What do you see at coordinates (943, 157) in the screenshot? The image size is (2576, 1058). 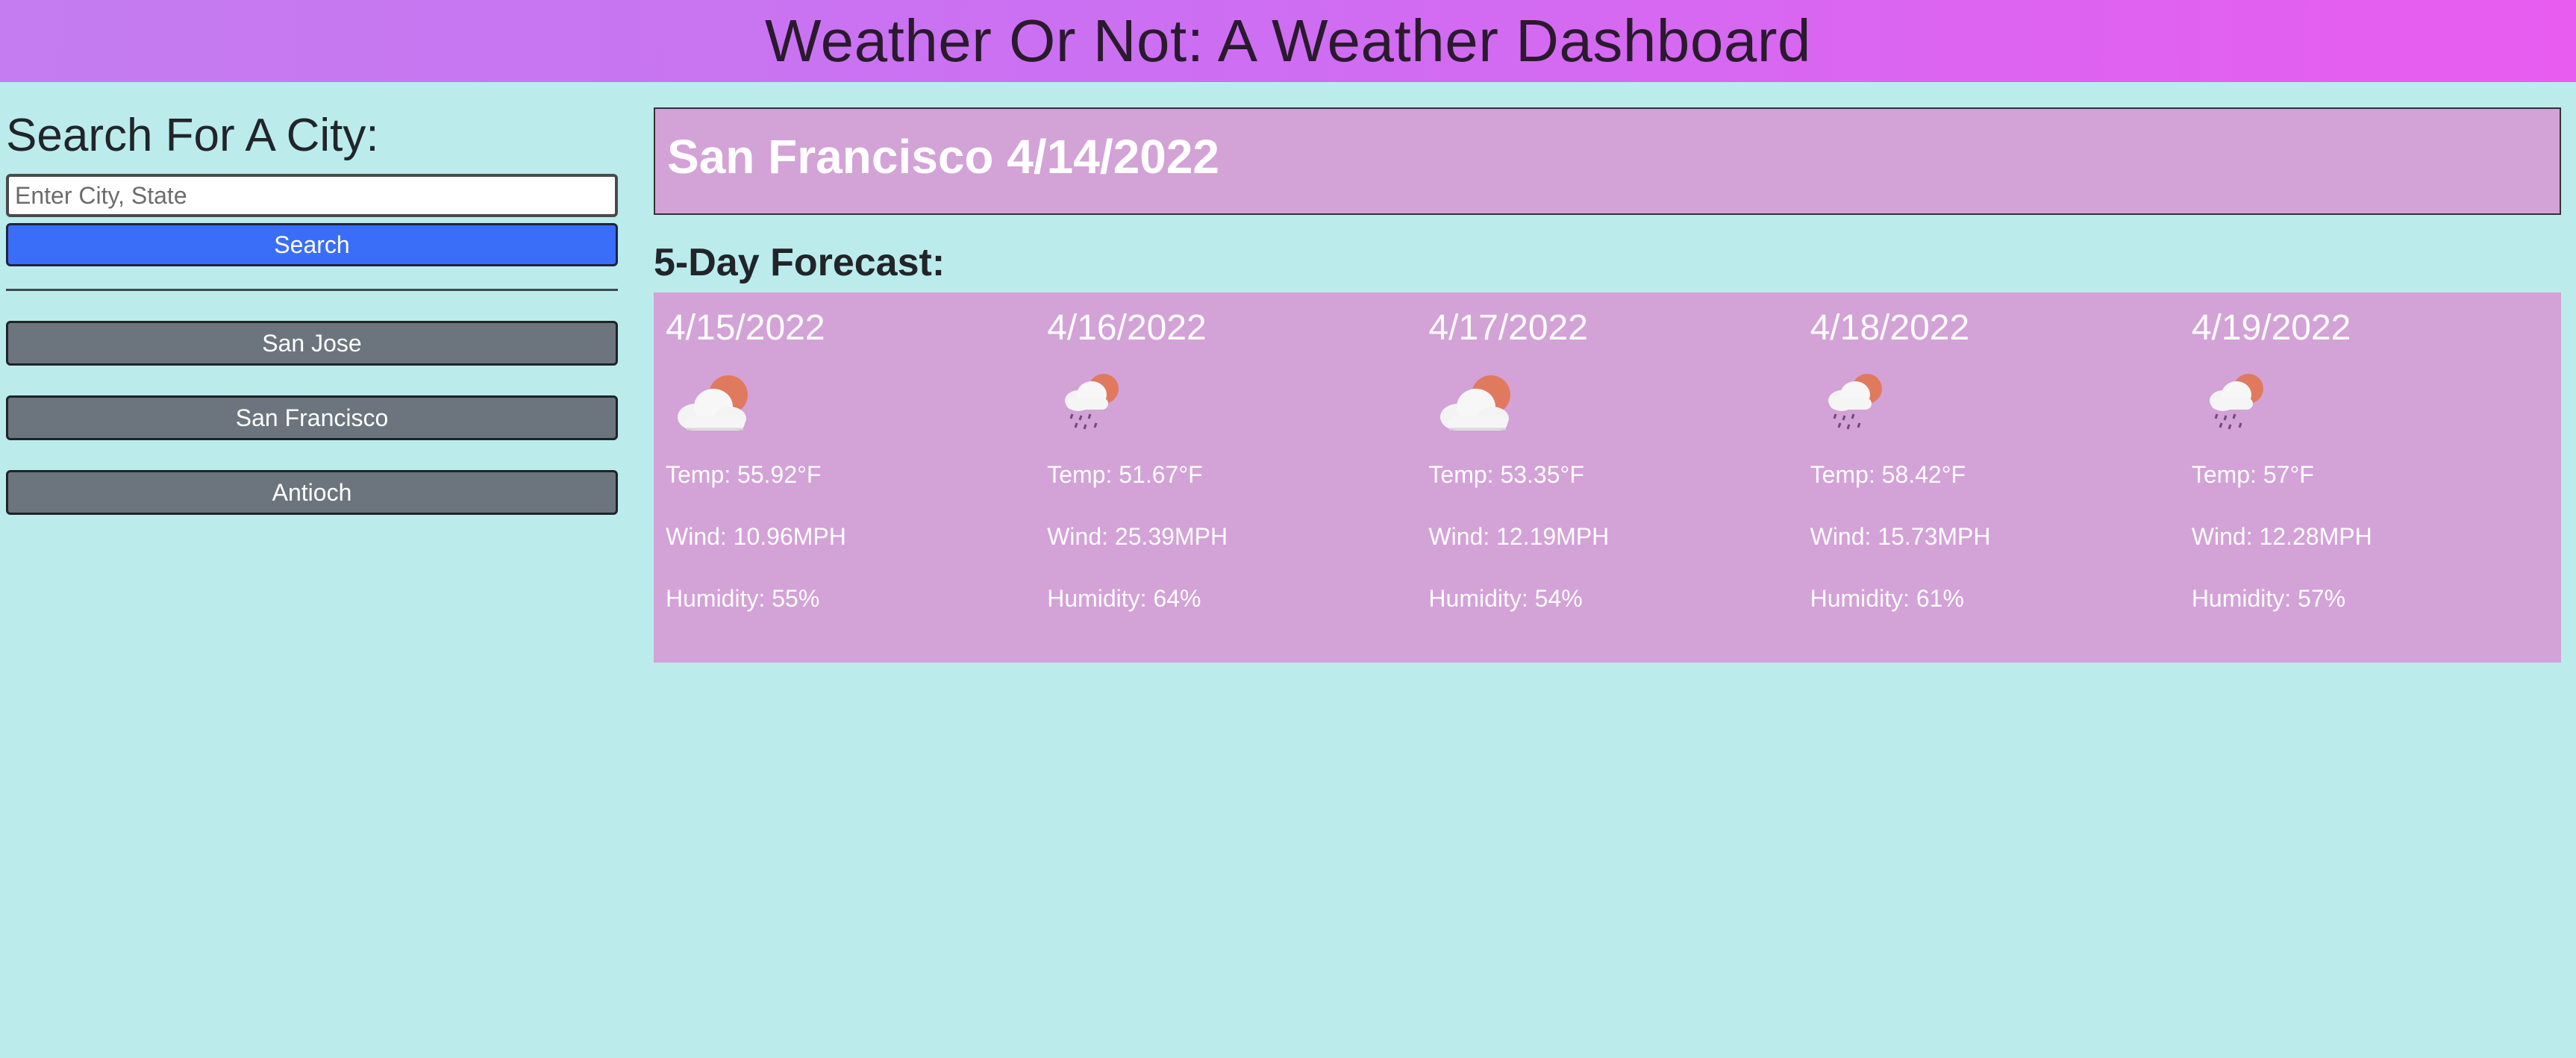 I see `current-city-date: San Francisco 4/14/2022` at bounding box center [943, 157].